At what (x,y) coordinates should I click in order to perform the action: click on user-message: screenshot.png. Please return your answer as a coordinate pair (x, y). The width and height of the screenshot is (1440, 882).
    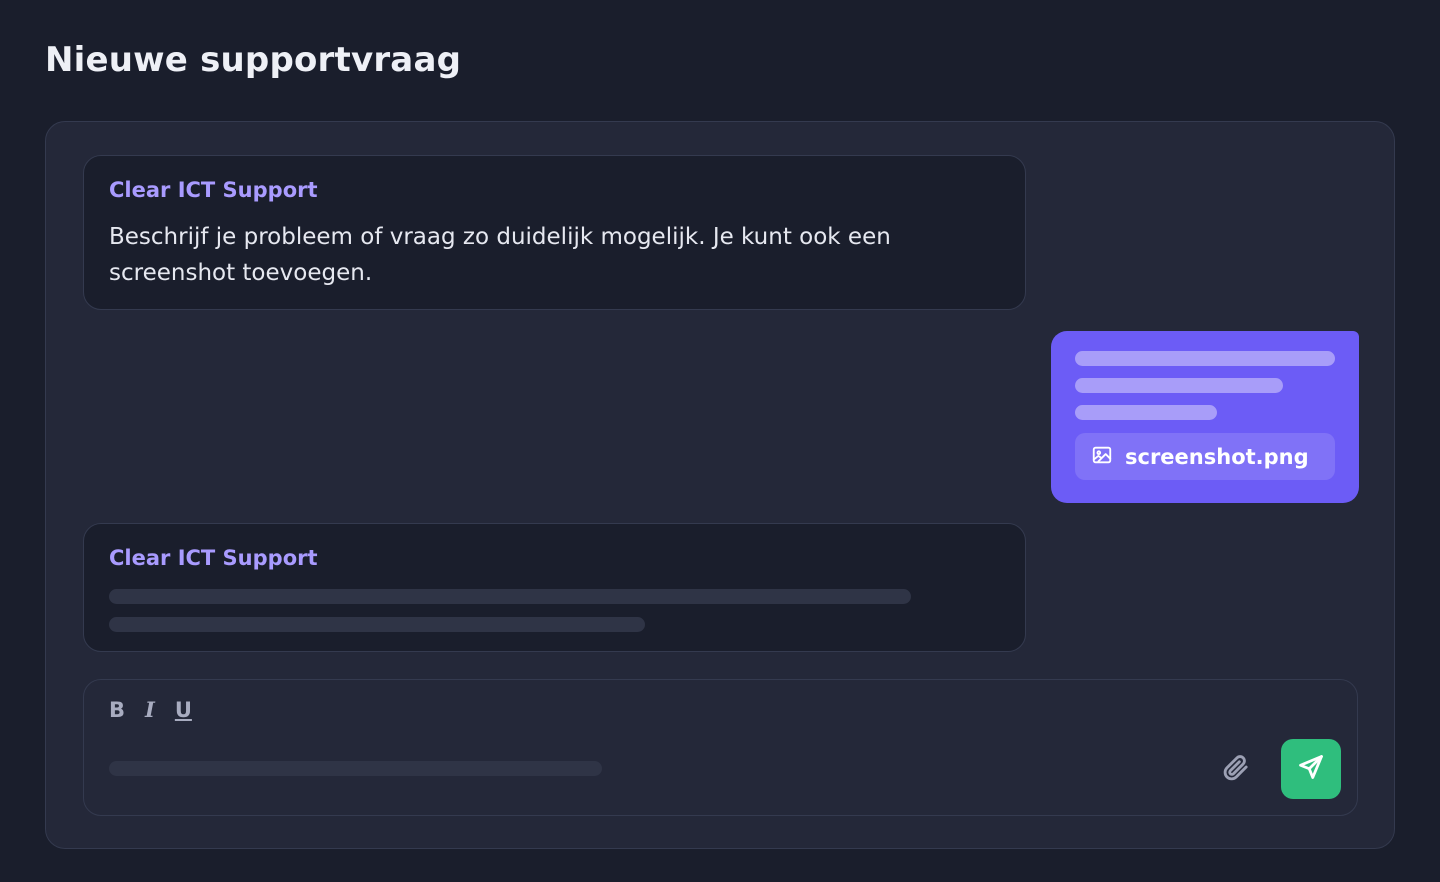
    Looking at the image, I should click on (1205, 417).